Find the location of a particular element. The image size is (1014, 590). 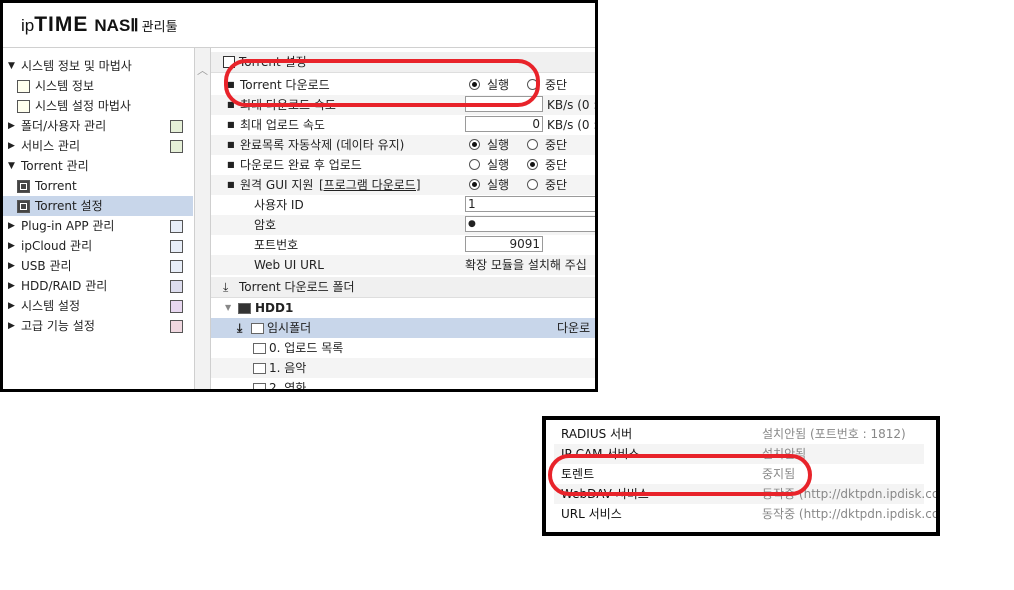

folder-row: 0. 업로드 목록 is located at coordinates (403, 348).